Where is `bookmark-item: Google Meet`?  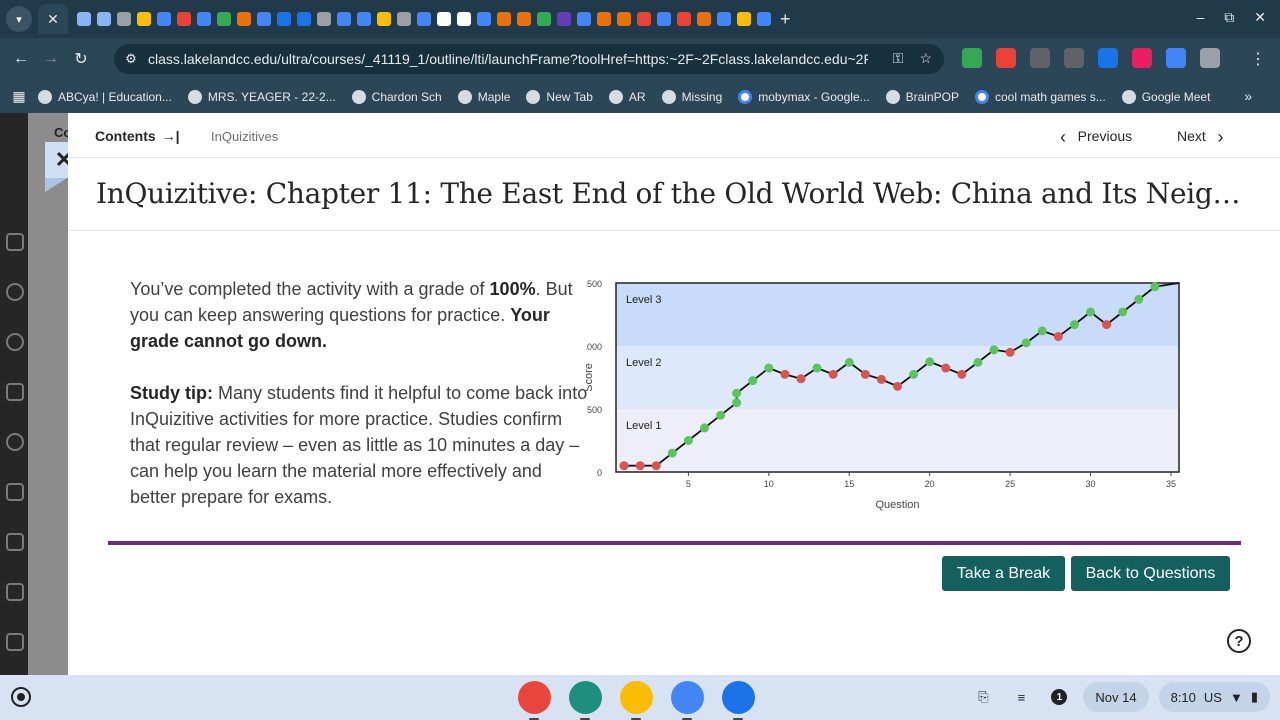 bookmark-item: Google Meet is located at coordinates (1165, 96).